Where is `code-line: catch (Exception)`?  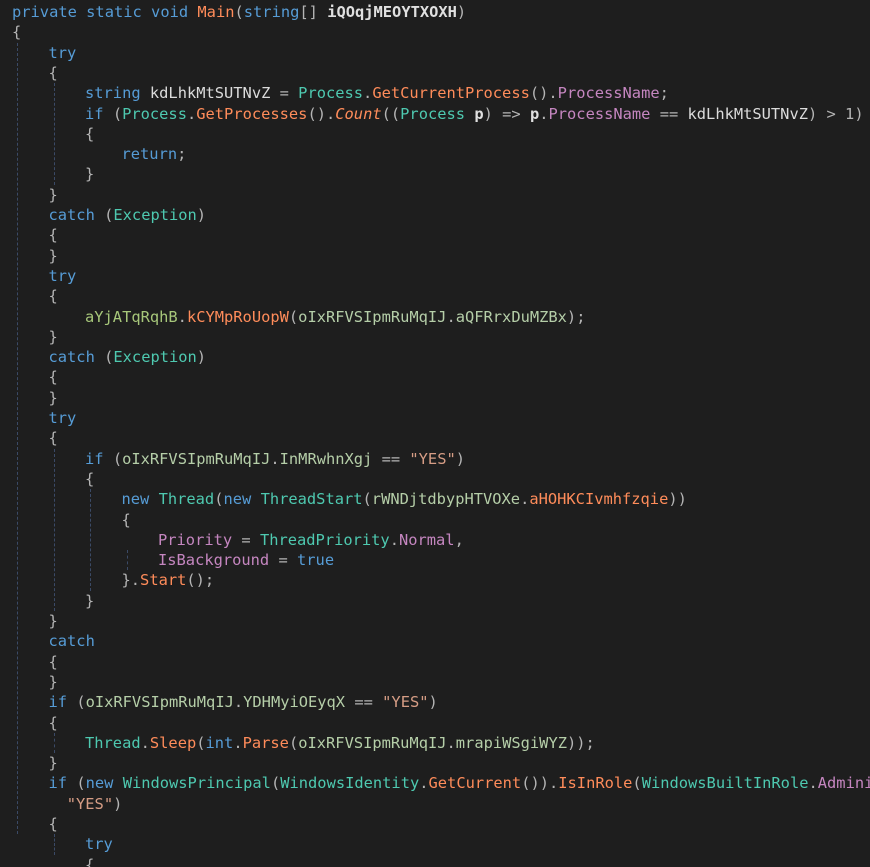 code-line: catch (Exception) is located at coordinates (128, 215).